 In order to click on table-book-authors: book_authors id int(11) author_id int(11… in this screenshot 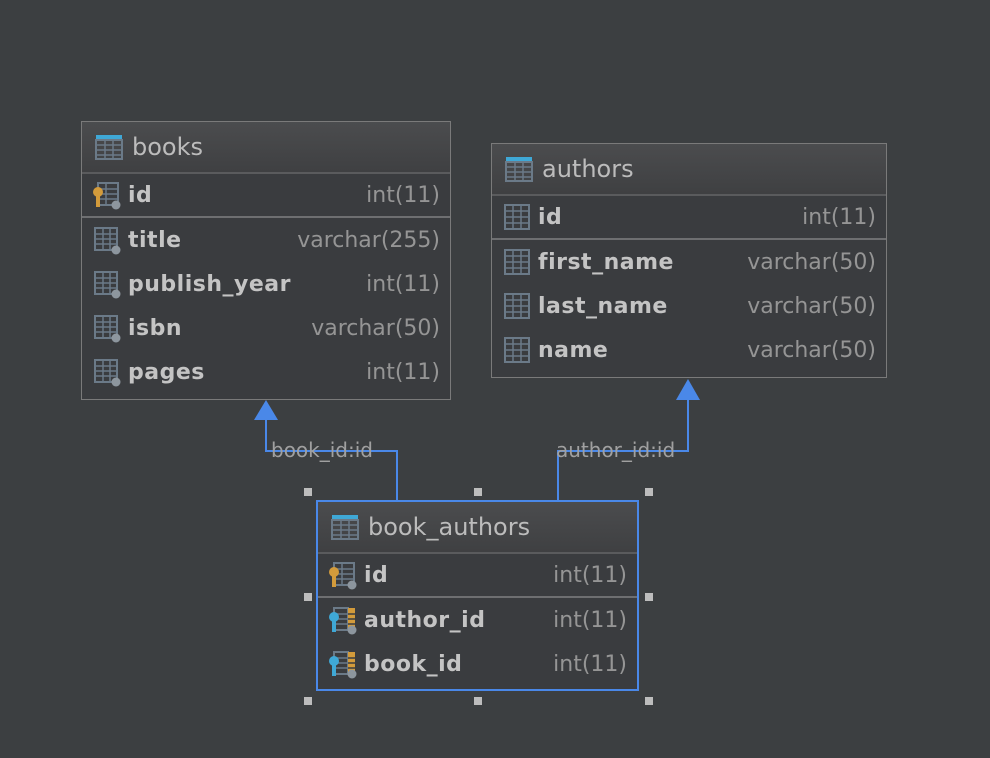, I will do `click(477, 595)`.